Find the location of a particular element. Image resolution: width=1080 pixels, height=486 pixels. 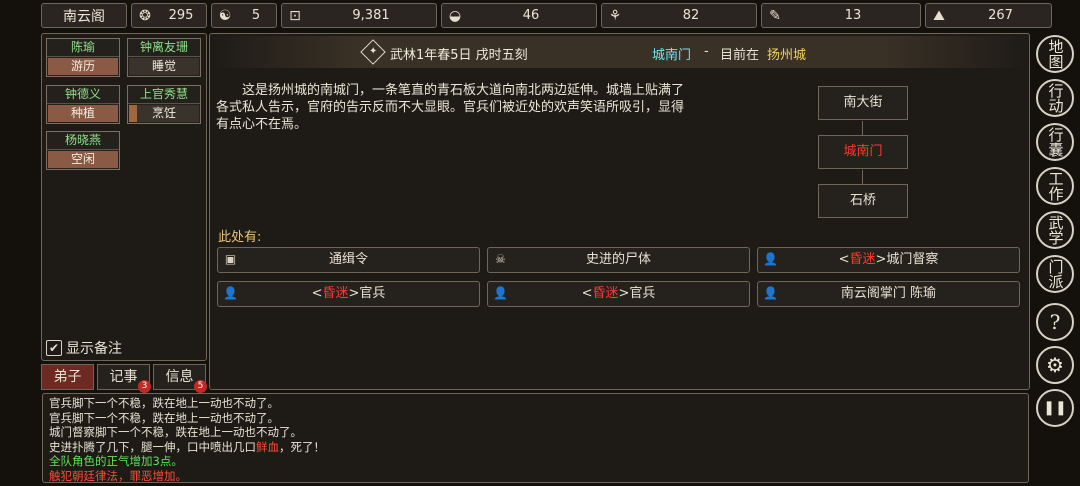

disciple-card: 钟离友珊 睡觉 is located at coordinates (164, 57).